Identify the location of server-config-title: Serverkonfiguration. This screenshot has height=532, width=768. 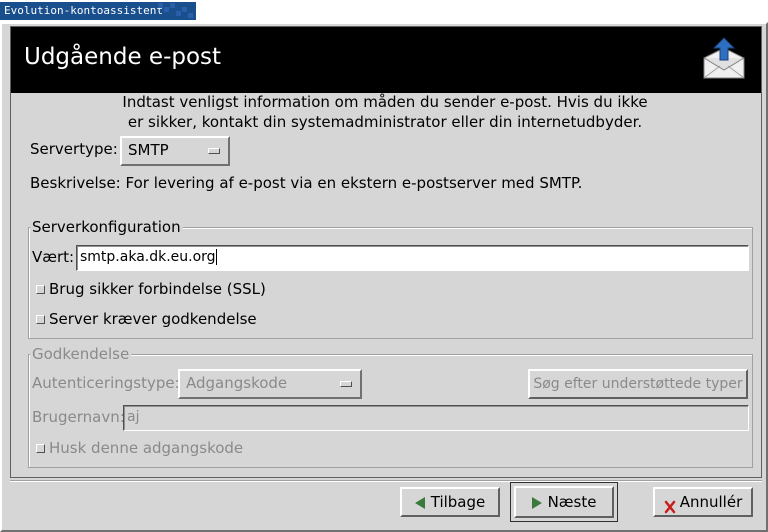
(106, 227).